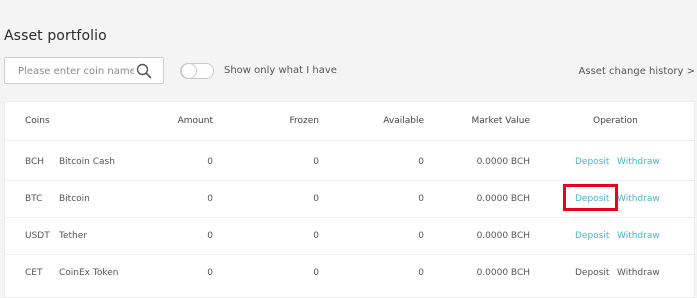 The height and width of the screenshot is (298, 697). I want to click on search-box, so click(84, 70).